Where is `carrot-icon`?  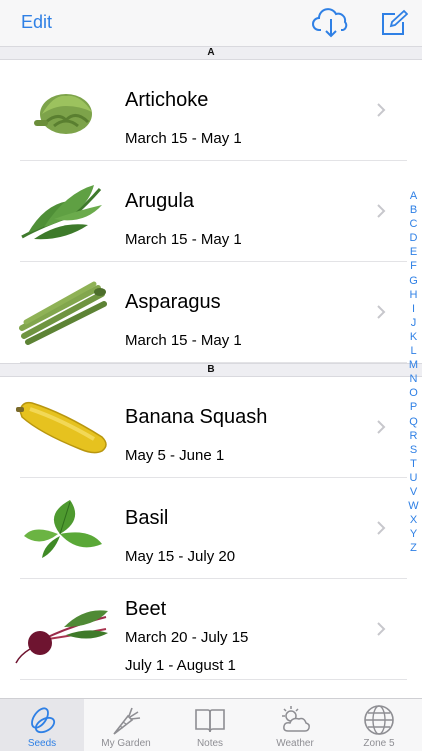
carrot-icon is located at coordinates (127, 721).